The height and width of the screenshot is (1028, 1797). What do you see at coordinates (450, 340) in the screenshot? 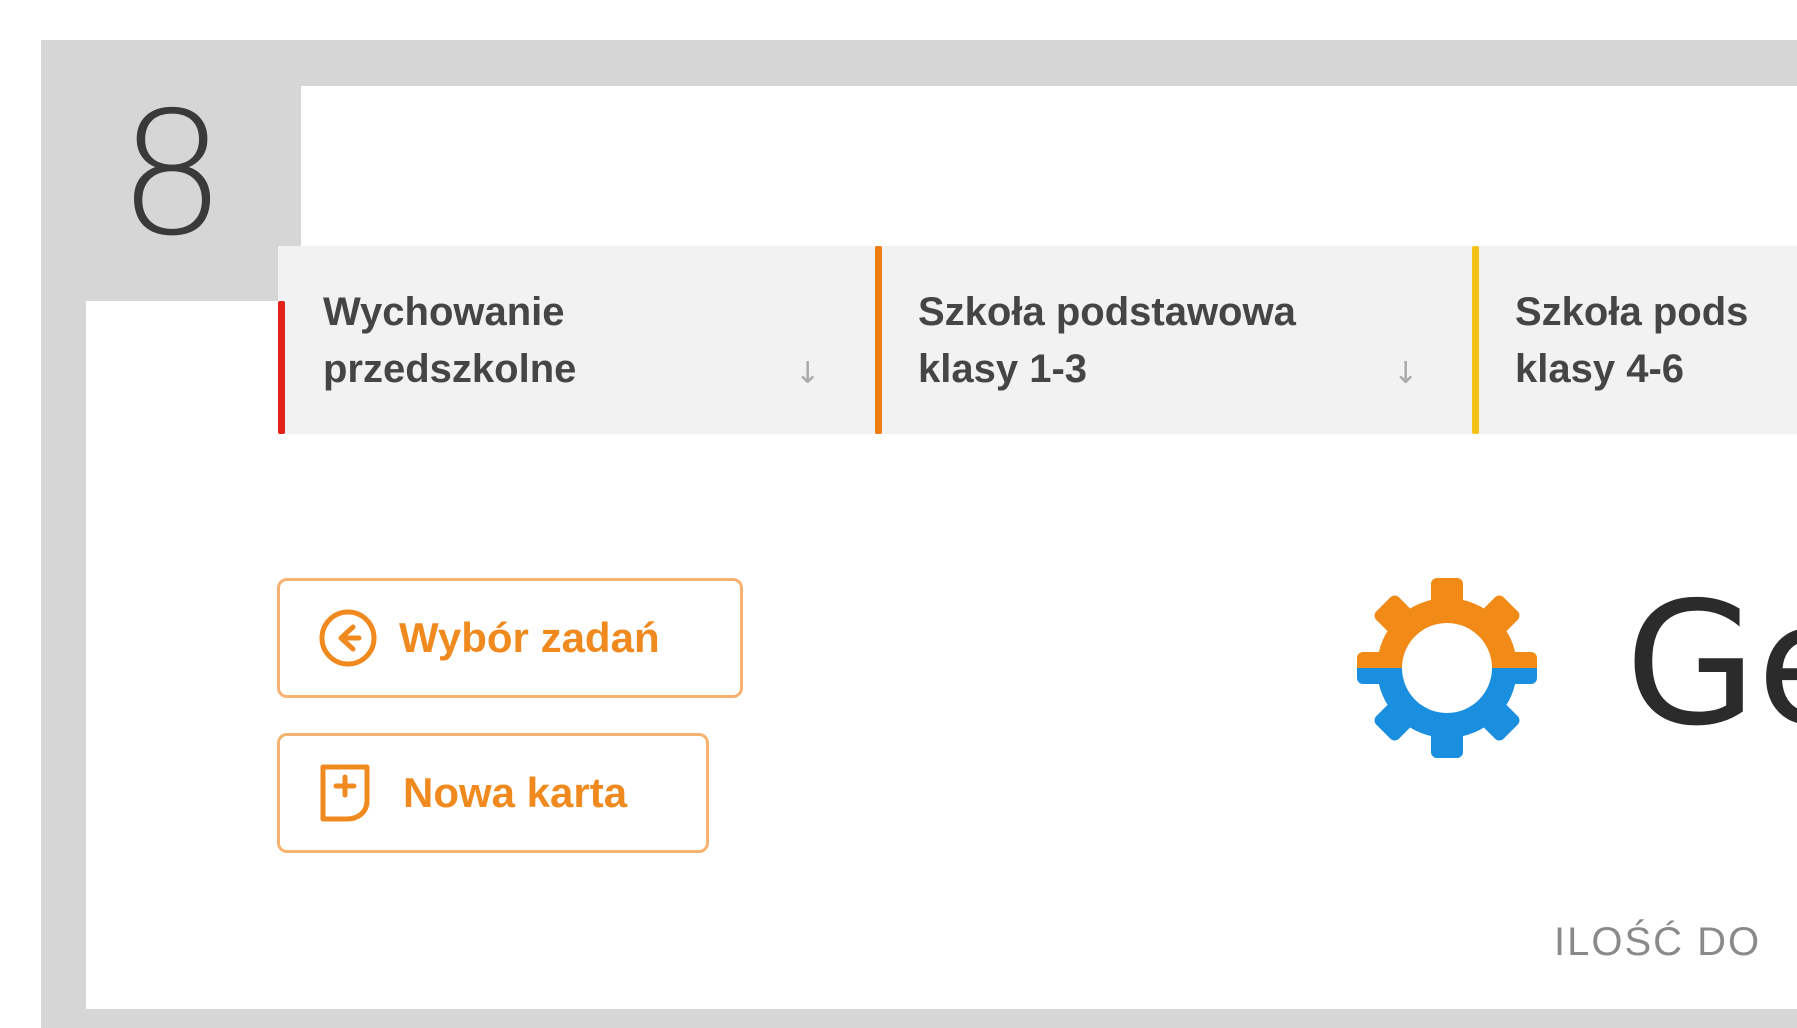
I see `tab-label: Wychowanie przedszkolne` at bounding box center [450, 340].